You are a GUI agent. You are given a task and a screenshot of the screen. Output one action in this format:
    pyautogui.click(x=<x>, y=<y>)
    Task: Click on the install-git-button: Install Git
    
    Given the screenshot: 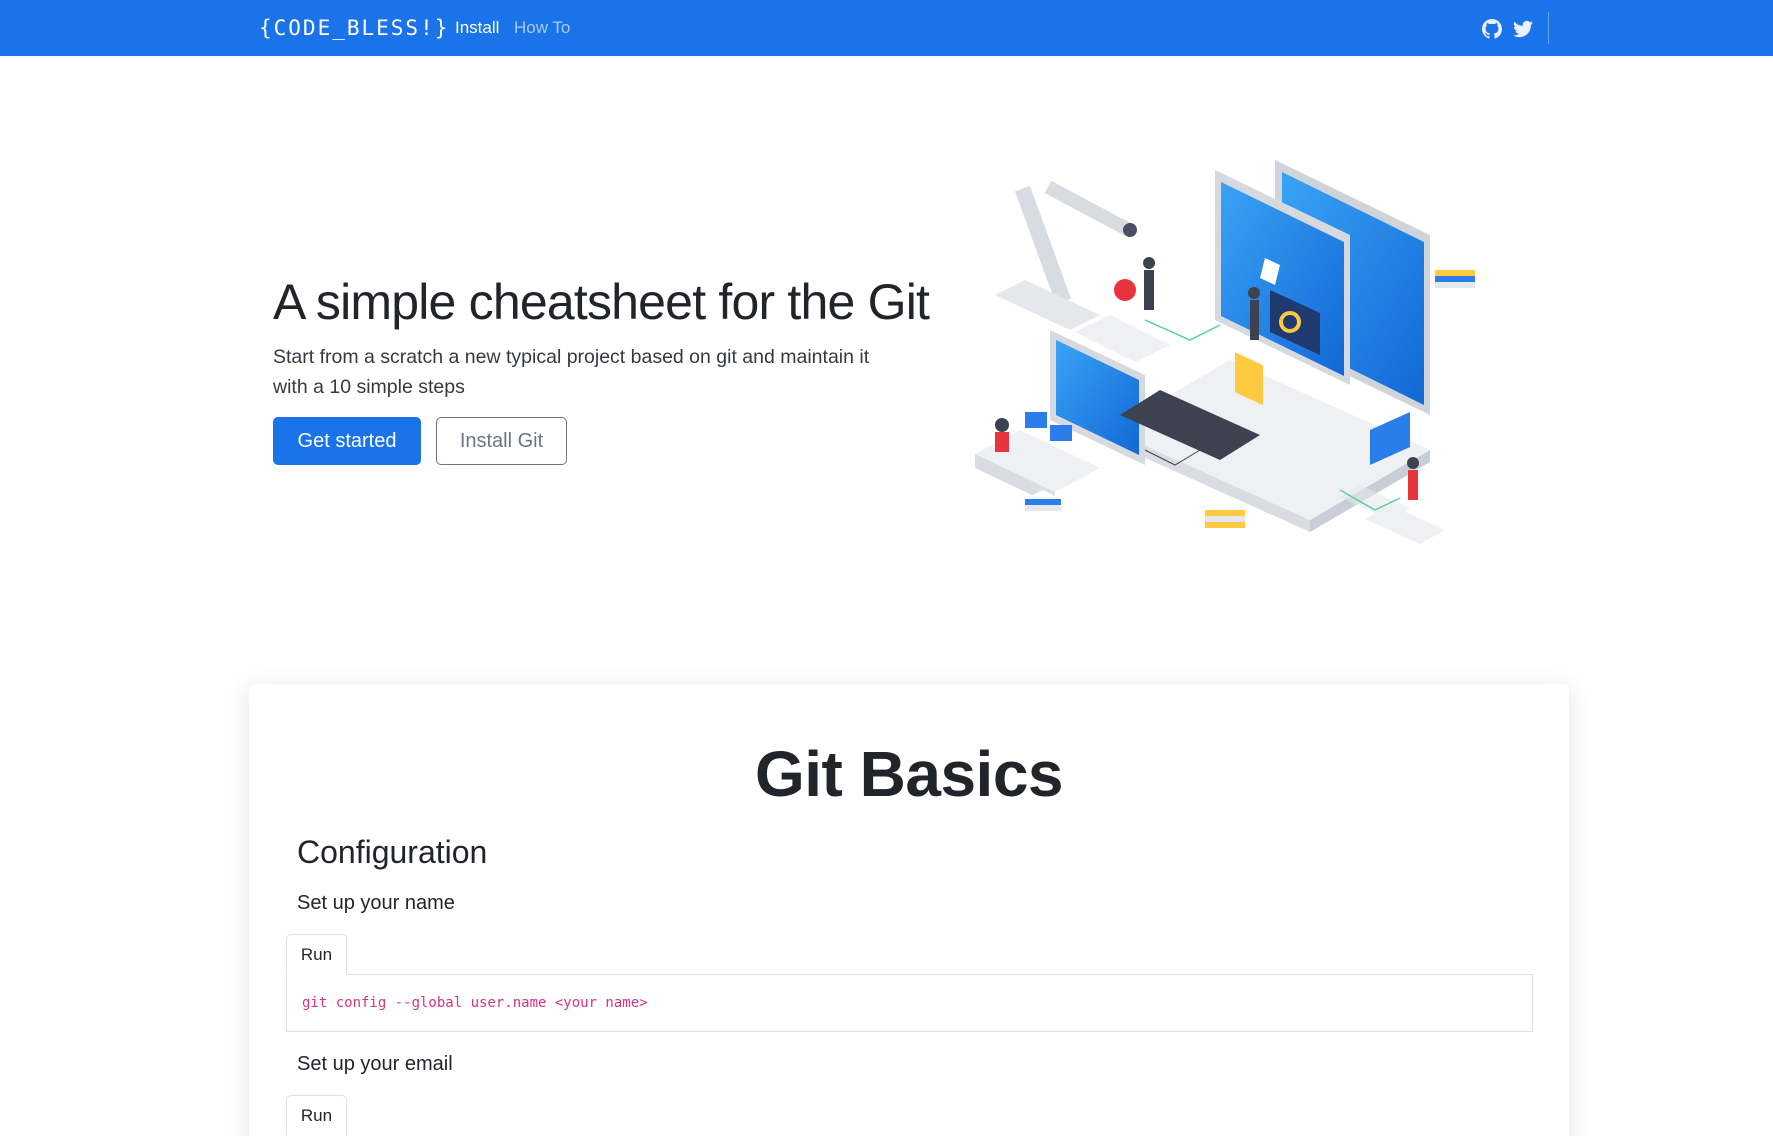 What is the action you would take?
    pyautogui.click(x=501, y=441)
    